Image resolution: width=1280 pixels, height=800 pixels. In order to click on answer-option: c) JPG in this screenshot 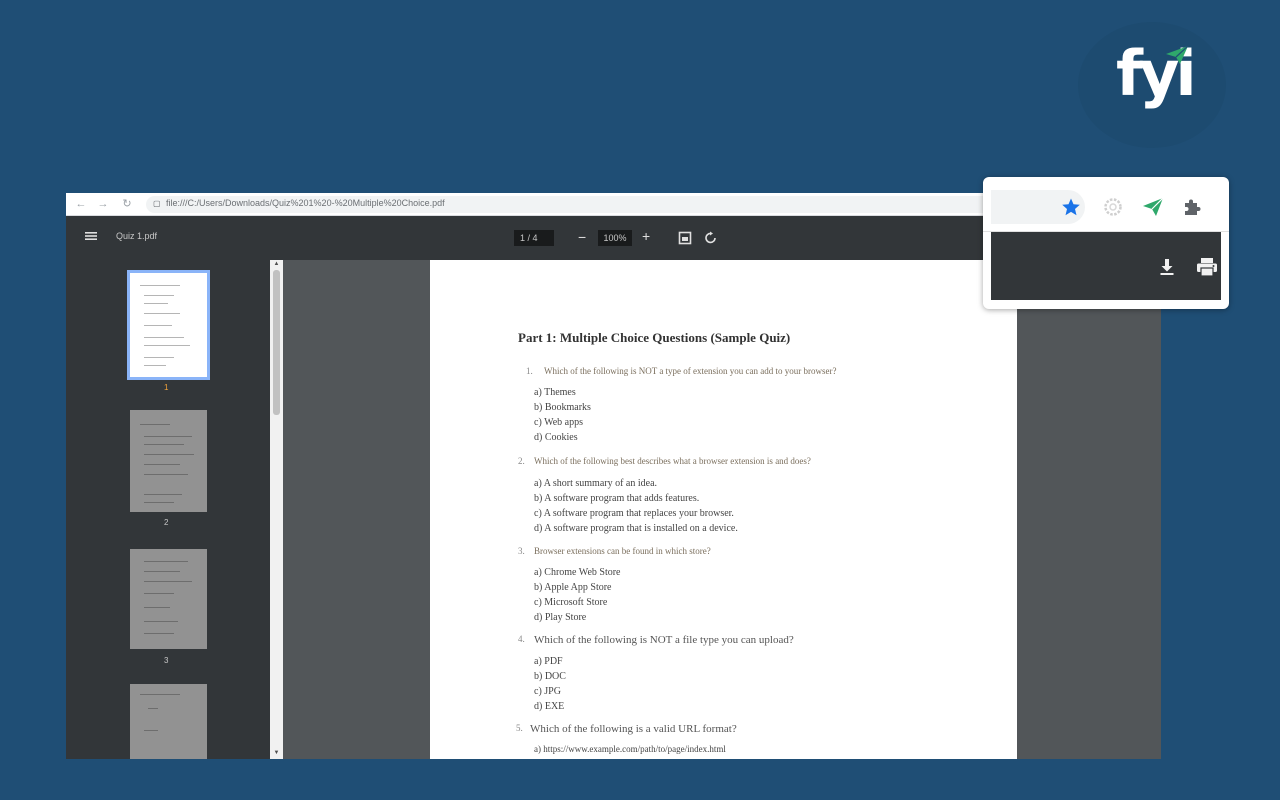, I will do `click(547, 691)`.